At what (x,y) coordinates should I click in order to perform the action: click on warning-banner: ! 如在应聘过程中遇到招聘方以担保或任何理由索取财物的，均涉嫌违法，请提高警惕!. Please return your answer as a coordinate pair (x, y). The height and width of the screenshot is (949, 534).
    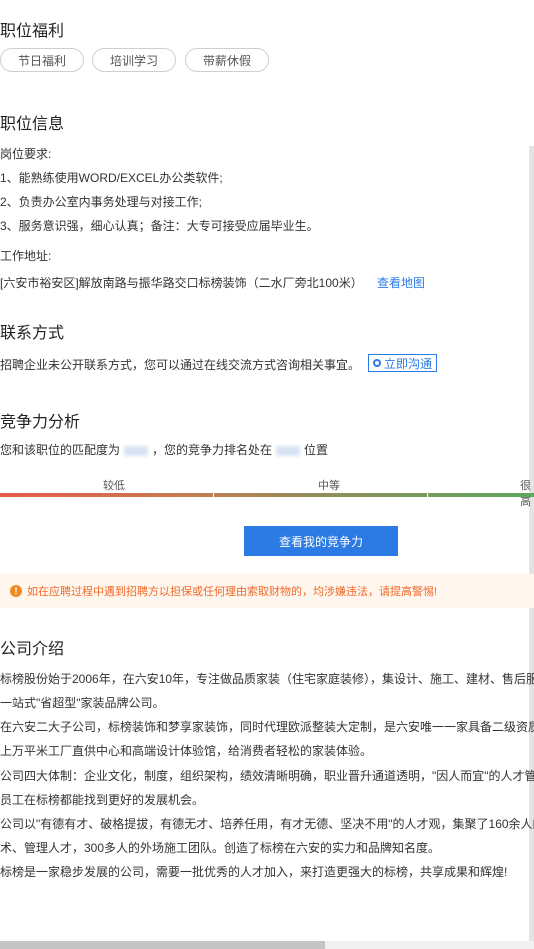
    Looking at the image, I should click on (267, 591).